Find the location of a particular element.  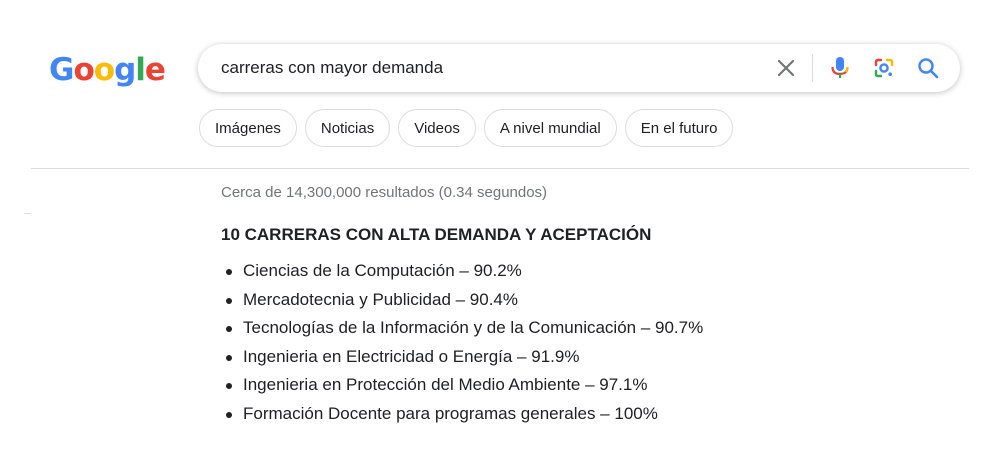

clear-search-button is located at coordinates (786, 68).